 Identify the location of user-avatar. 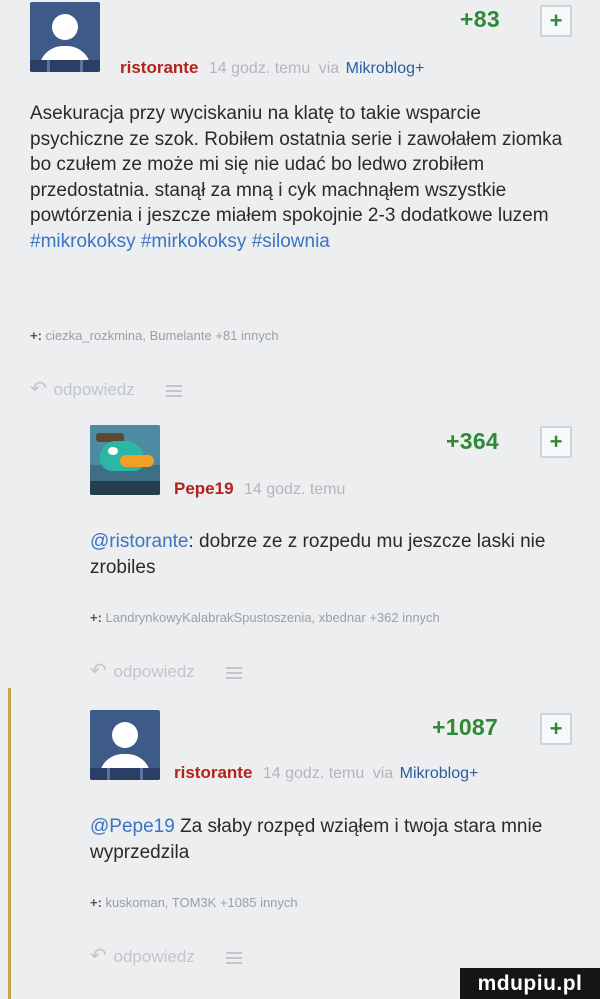
(125, 745).